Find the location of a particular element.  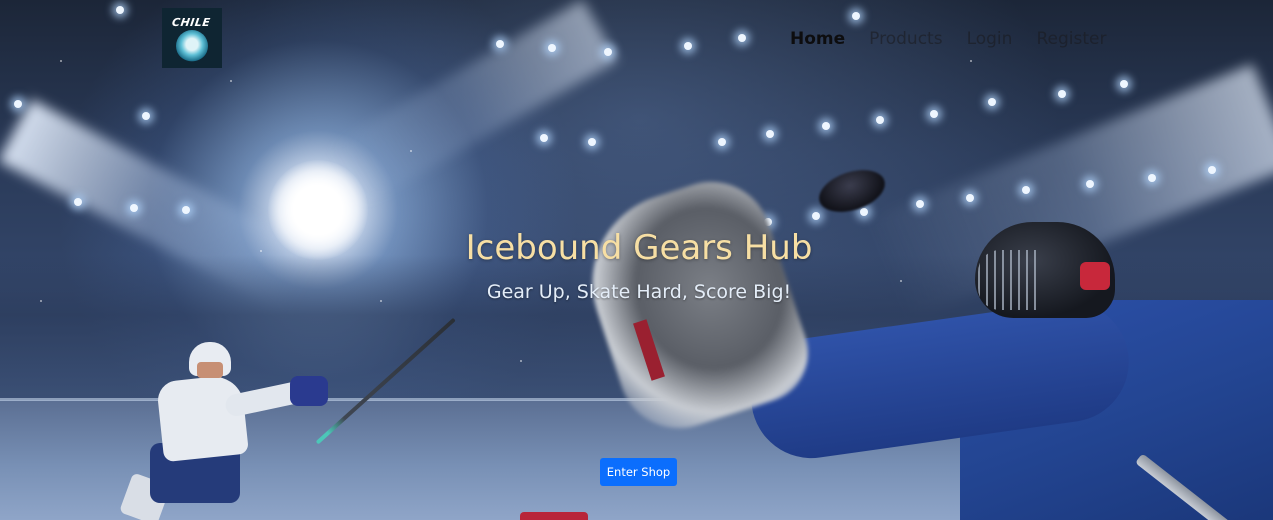

hero-title: Icebound Gears Hub is located at coordinates (639, 248).